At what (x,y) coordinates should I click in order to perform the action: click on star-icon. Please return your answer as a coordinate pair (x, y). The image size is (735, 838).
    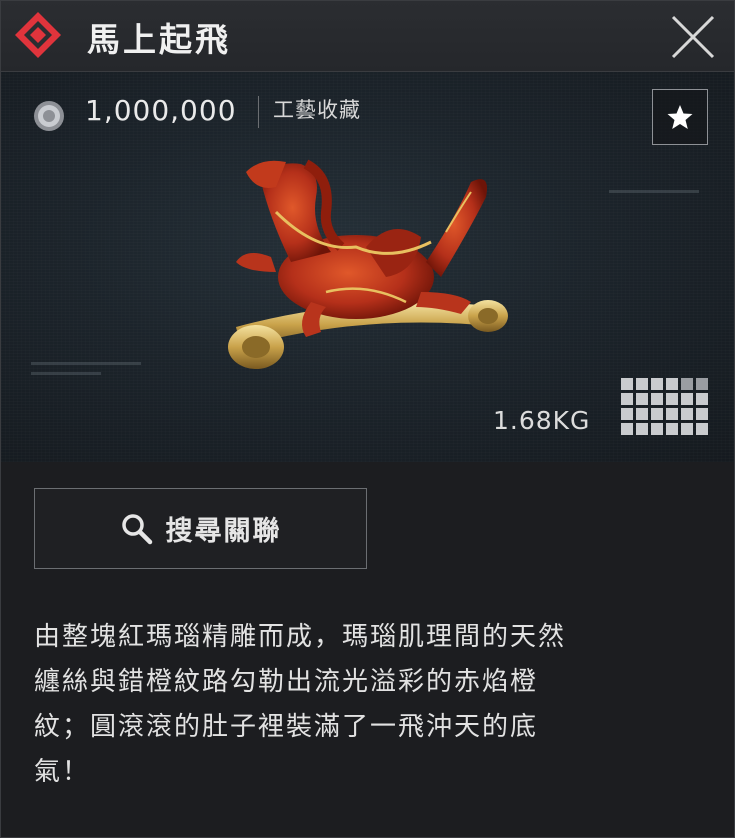
    Looking at the image, I should click on (680, 117).